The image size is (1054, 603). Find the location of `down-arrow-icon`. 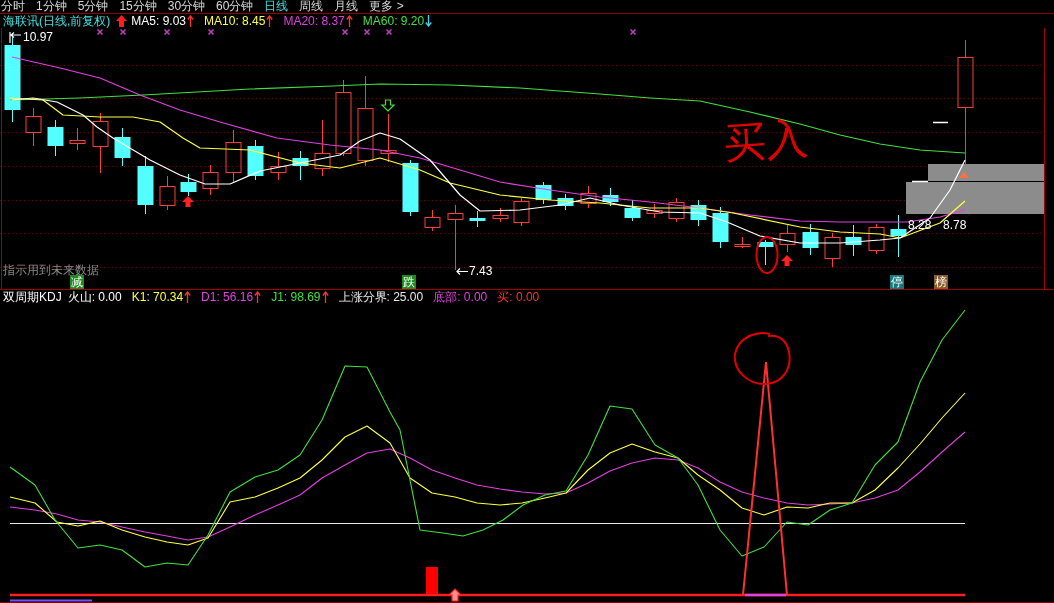

down-arrow-icon is located at coordinates (388, 105).